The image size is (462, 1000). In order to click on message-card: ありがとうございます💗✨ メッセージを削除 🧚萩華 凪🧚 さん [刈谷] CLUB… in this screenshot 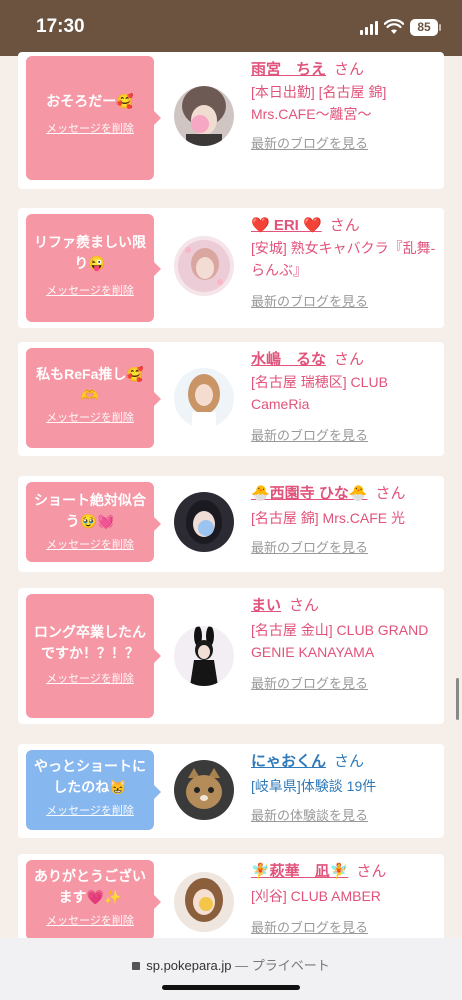, I will do `click(231, 899)`.